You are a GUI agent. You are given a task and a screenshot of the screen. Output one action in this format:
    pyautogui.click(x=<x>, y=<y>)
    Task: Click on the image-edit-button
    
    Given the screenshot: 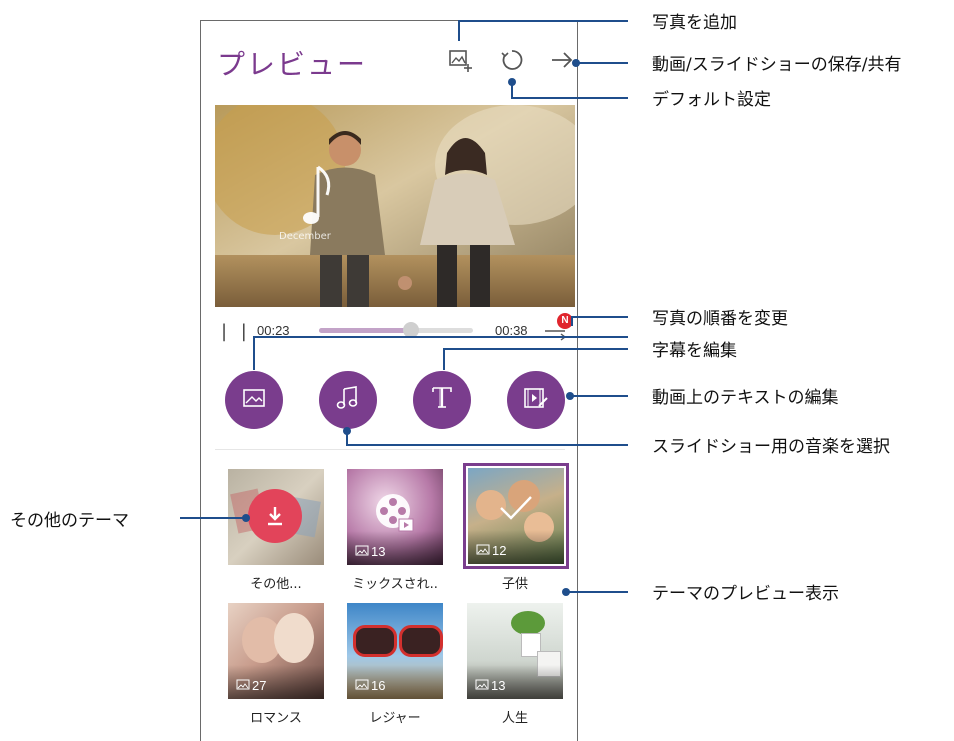 What is the action you would take?
    pyautogui.click(x=254, y=400)
    